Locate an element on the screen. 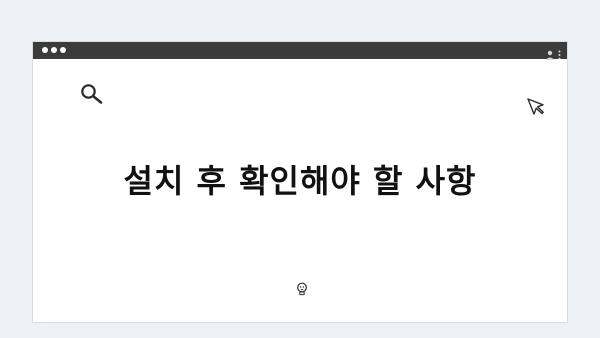 Image resolution: width=600 pixels, height=338 pixels. close-button is located at coordinates (45, 50).